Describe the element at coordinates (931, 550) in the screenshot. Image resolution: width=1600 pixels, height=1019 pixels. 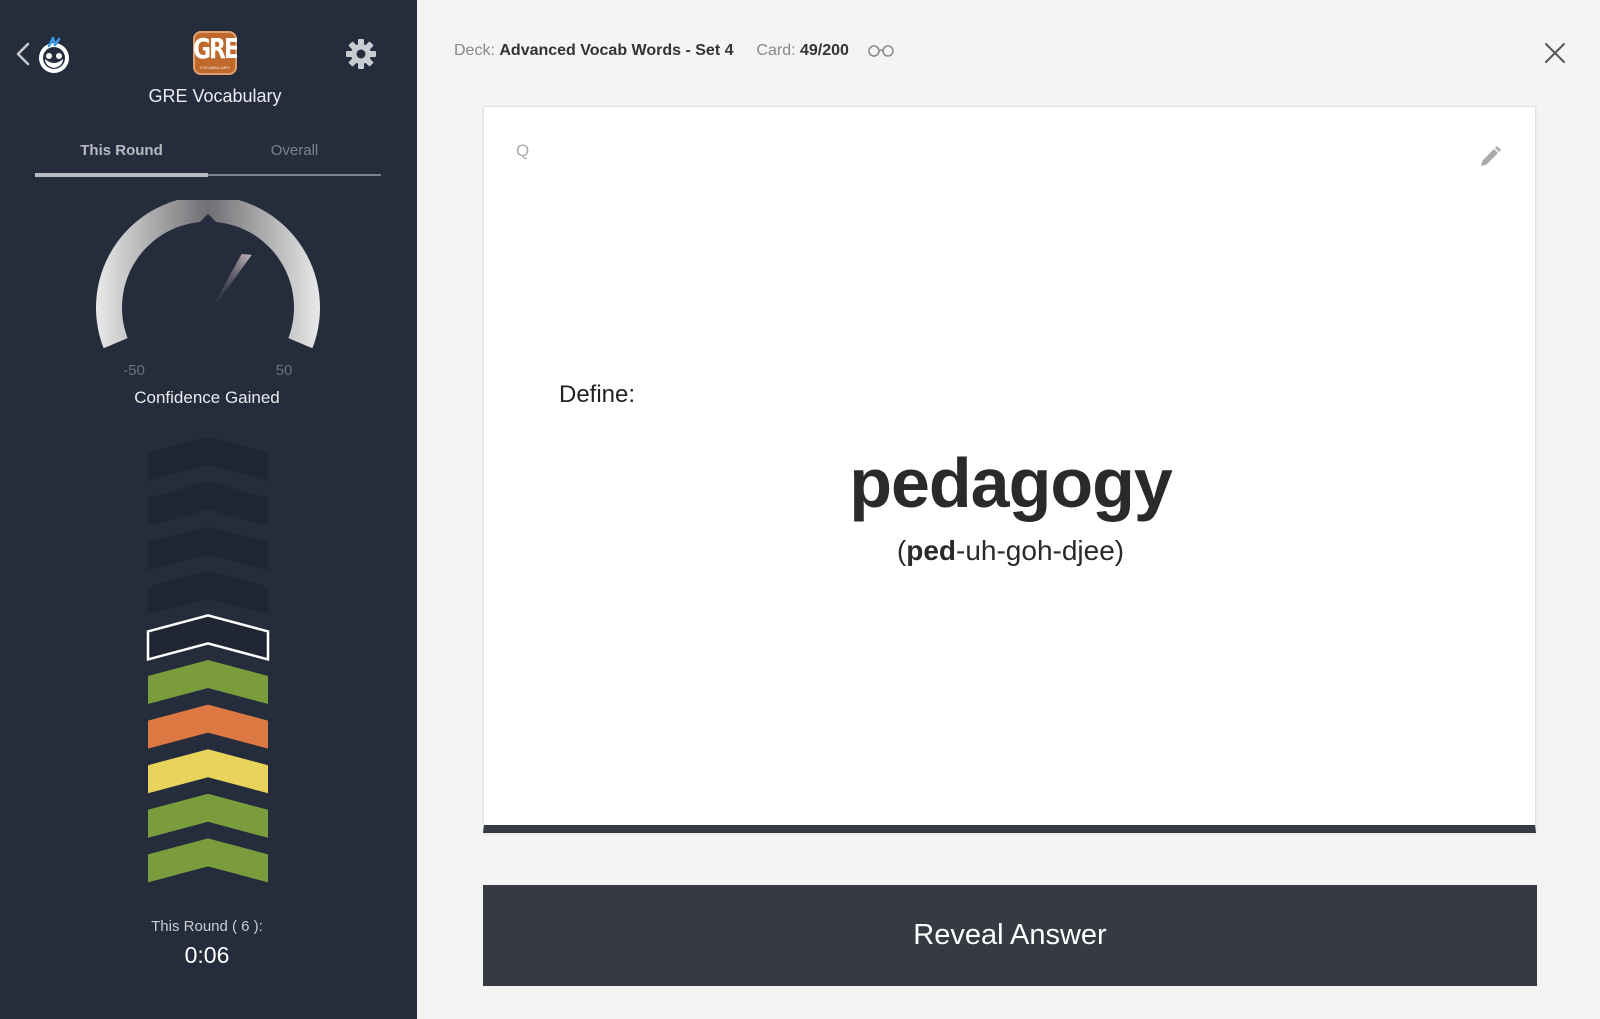
I see `pronunciation-stressed: ped` at that location.